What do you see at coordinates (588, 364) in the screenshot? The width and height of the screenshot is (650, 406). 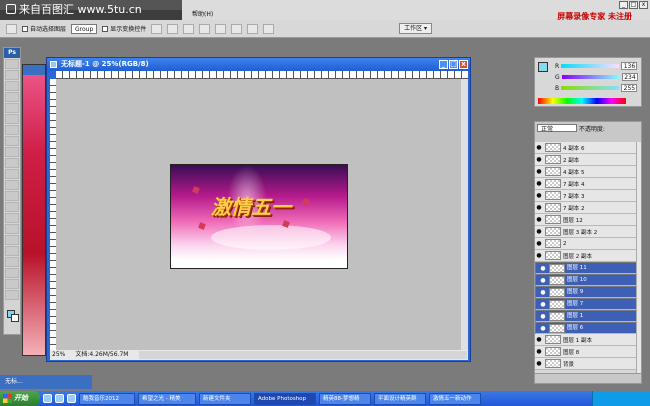 I see `layer-row: ● 背景` at bounding box center [588, 364].